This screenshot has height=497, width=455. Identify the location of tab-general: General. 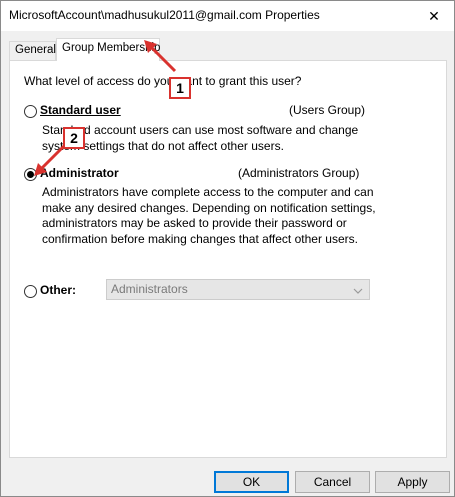
(32, 51).